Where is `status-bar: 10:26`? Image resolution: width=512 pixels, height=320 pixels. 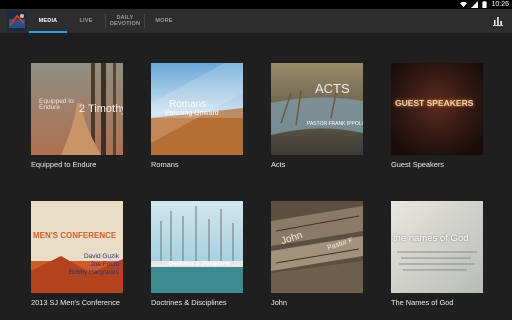 status-bar: 10:26 is located at coordinates (256, 4).